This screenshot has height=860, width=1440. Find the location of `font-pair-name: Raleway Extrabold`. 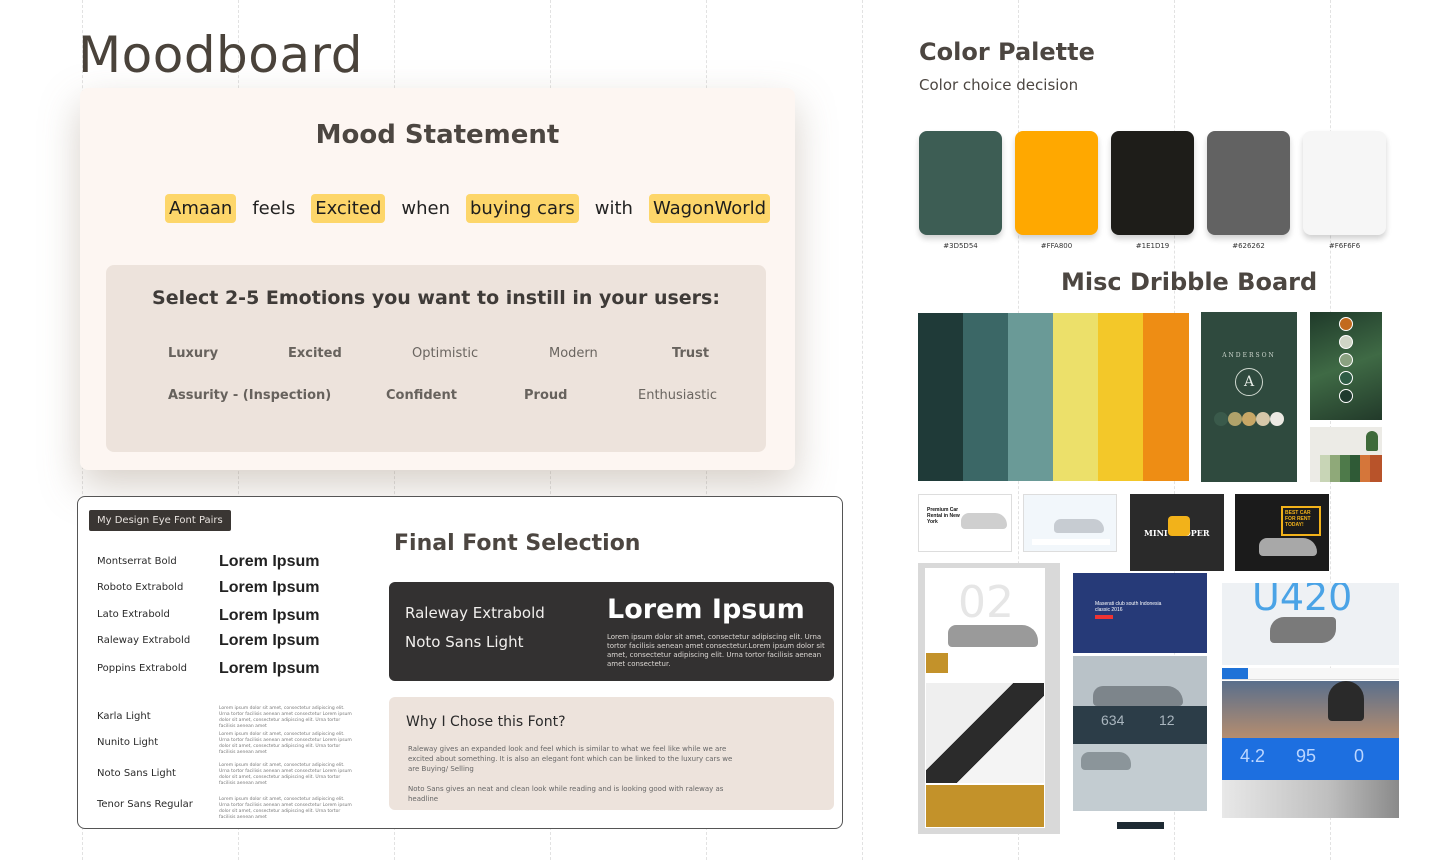

font-pair-name: Raleway Extrabold is located at coordinates (144, 640).